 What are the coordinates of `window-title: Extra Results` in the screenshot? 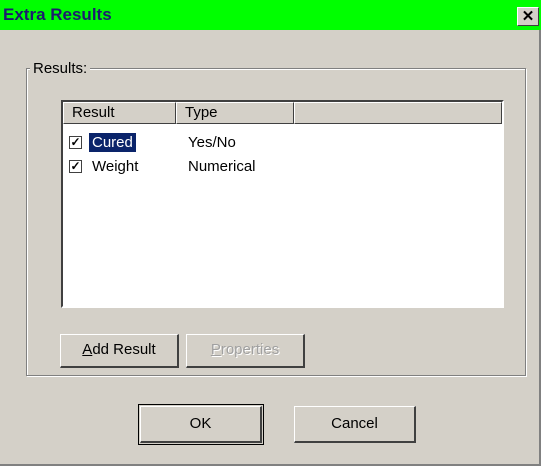 It's located at (57, 14).